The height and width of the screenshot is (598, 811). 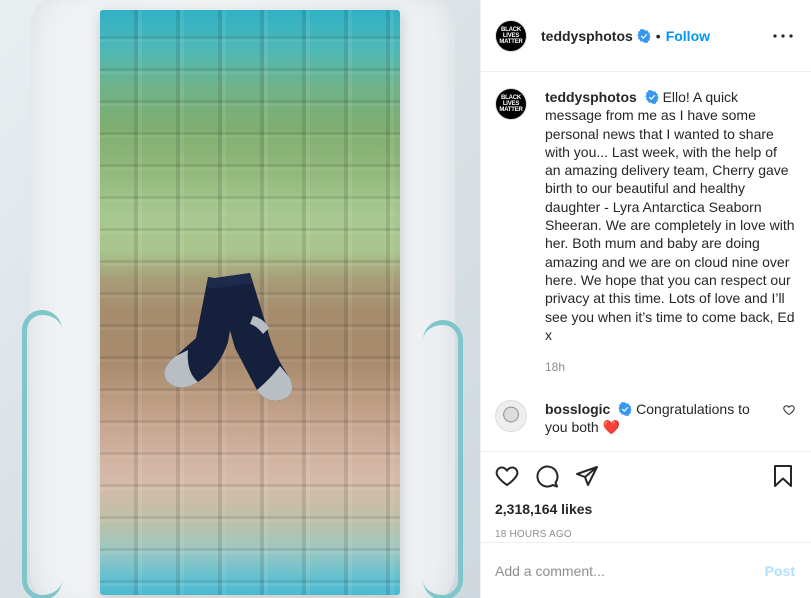 I want to click on author-avatar: BLACK LIVES MATTER, so click(x=511, y=35).